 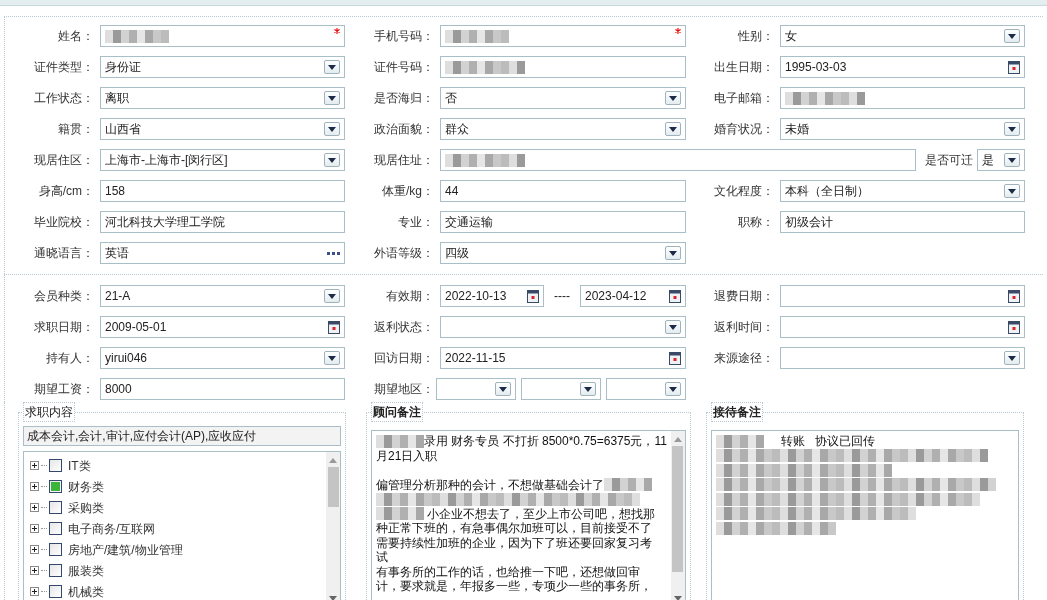 I want to click on note-text: 月21日入职, so click(x=407, y=455).